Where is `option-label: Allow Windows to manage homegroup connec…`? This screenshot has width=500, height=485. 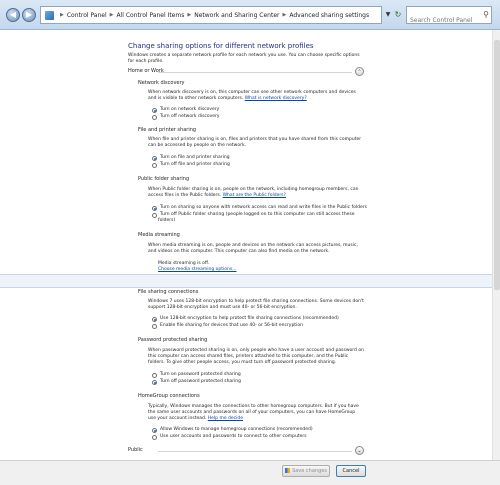
option-label: Allow Windows to manage homegroup connec… is located at coordinates (236, 429).